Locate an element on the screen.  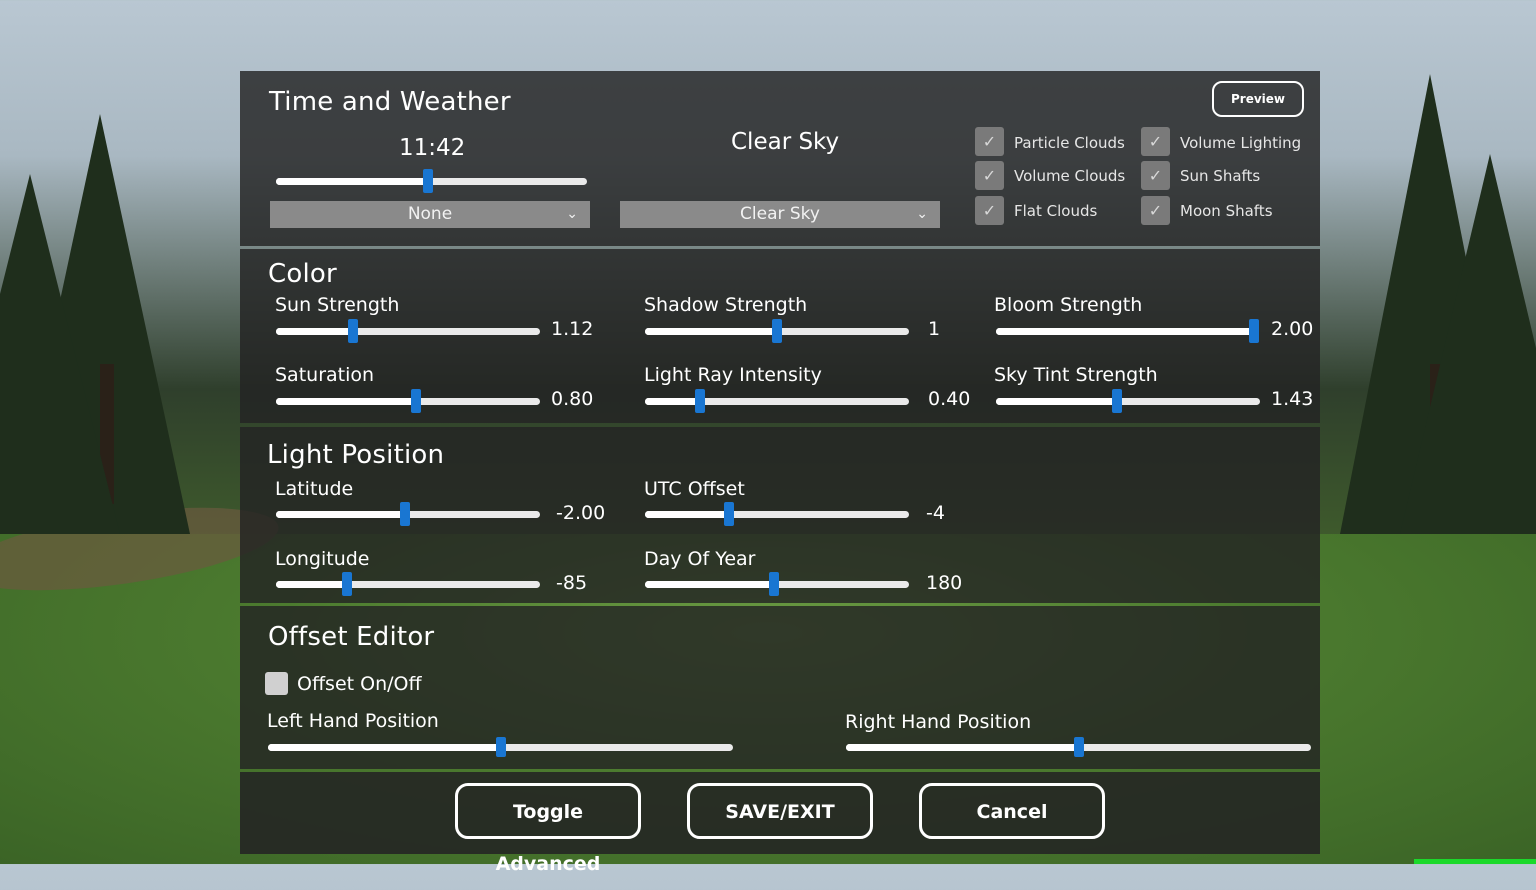
slider-label: Day Of Year is located at coordinates (700, 559).